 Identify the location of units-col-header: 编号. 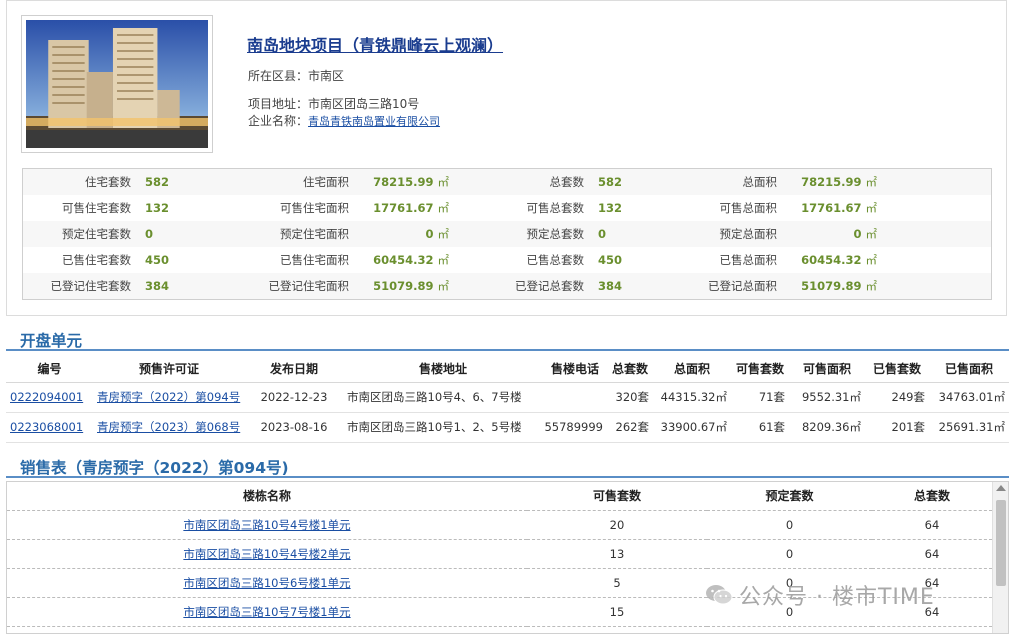
(49, 369).